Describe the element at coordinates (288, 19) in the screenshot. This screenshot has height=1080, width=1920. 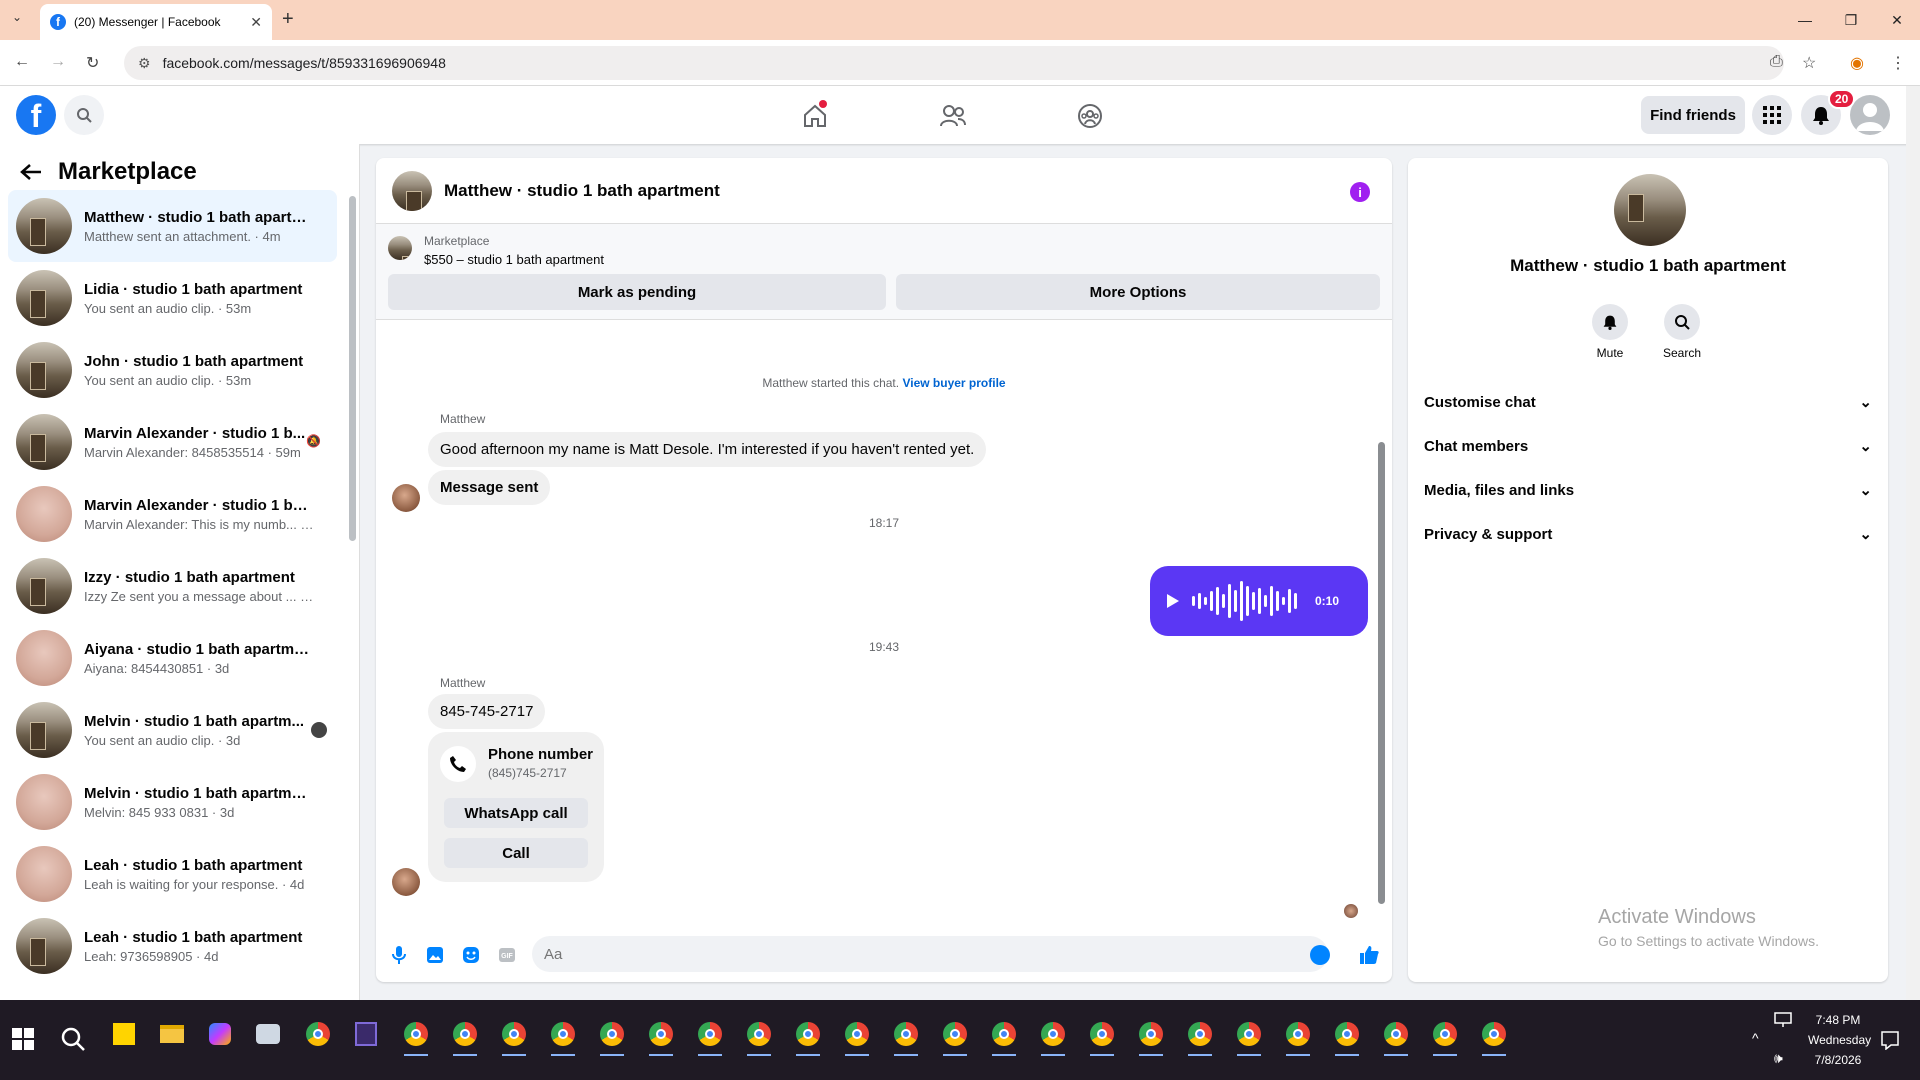
I see `new-tab-icon: +` at that location.